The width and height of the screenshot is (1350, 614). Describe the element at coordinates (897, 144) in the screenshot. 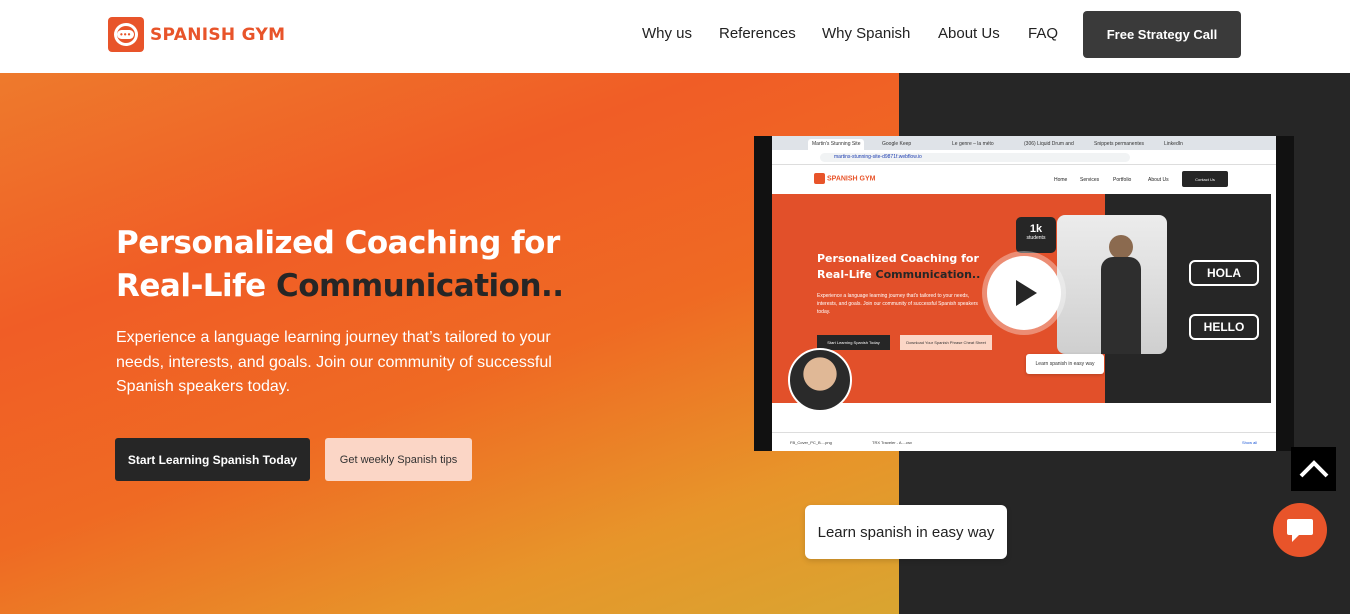

I see `browser-tab: Google Keep` at that location.